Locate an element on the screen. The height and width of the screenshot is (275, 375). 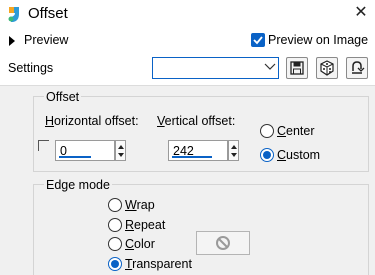
color-swatch-button is located at coordinates (223, 243).